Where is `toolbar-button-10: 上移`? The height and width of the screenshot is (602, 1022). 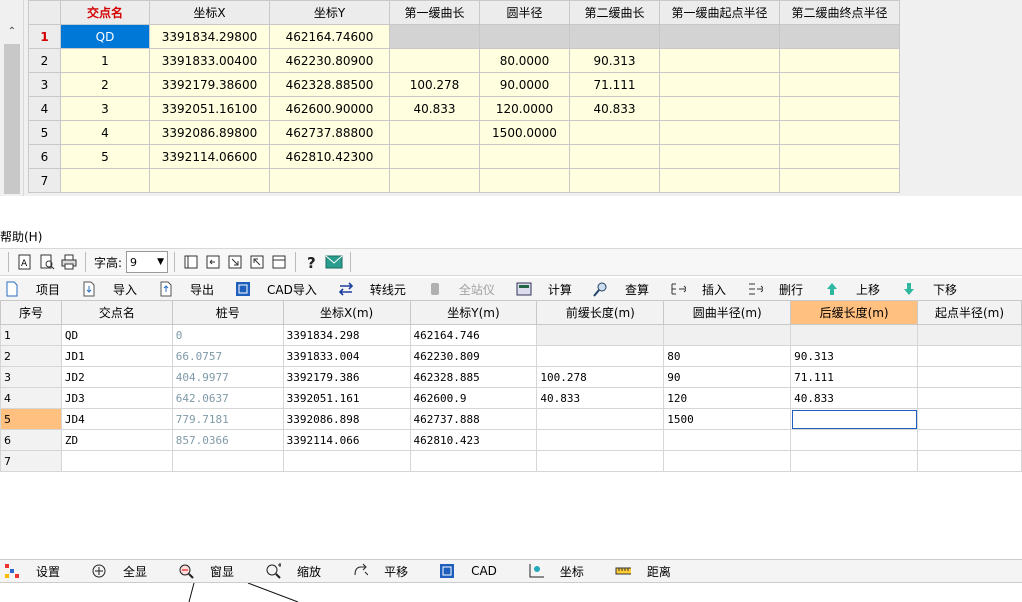
toolbar-button-10: 上移 is located at coordinates (850, 289).